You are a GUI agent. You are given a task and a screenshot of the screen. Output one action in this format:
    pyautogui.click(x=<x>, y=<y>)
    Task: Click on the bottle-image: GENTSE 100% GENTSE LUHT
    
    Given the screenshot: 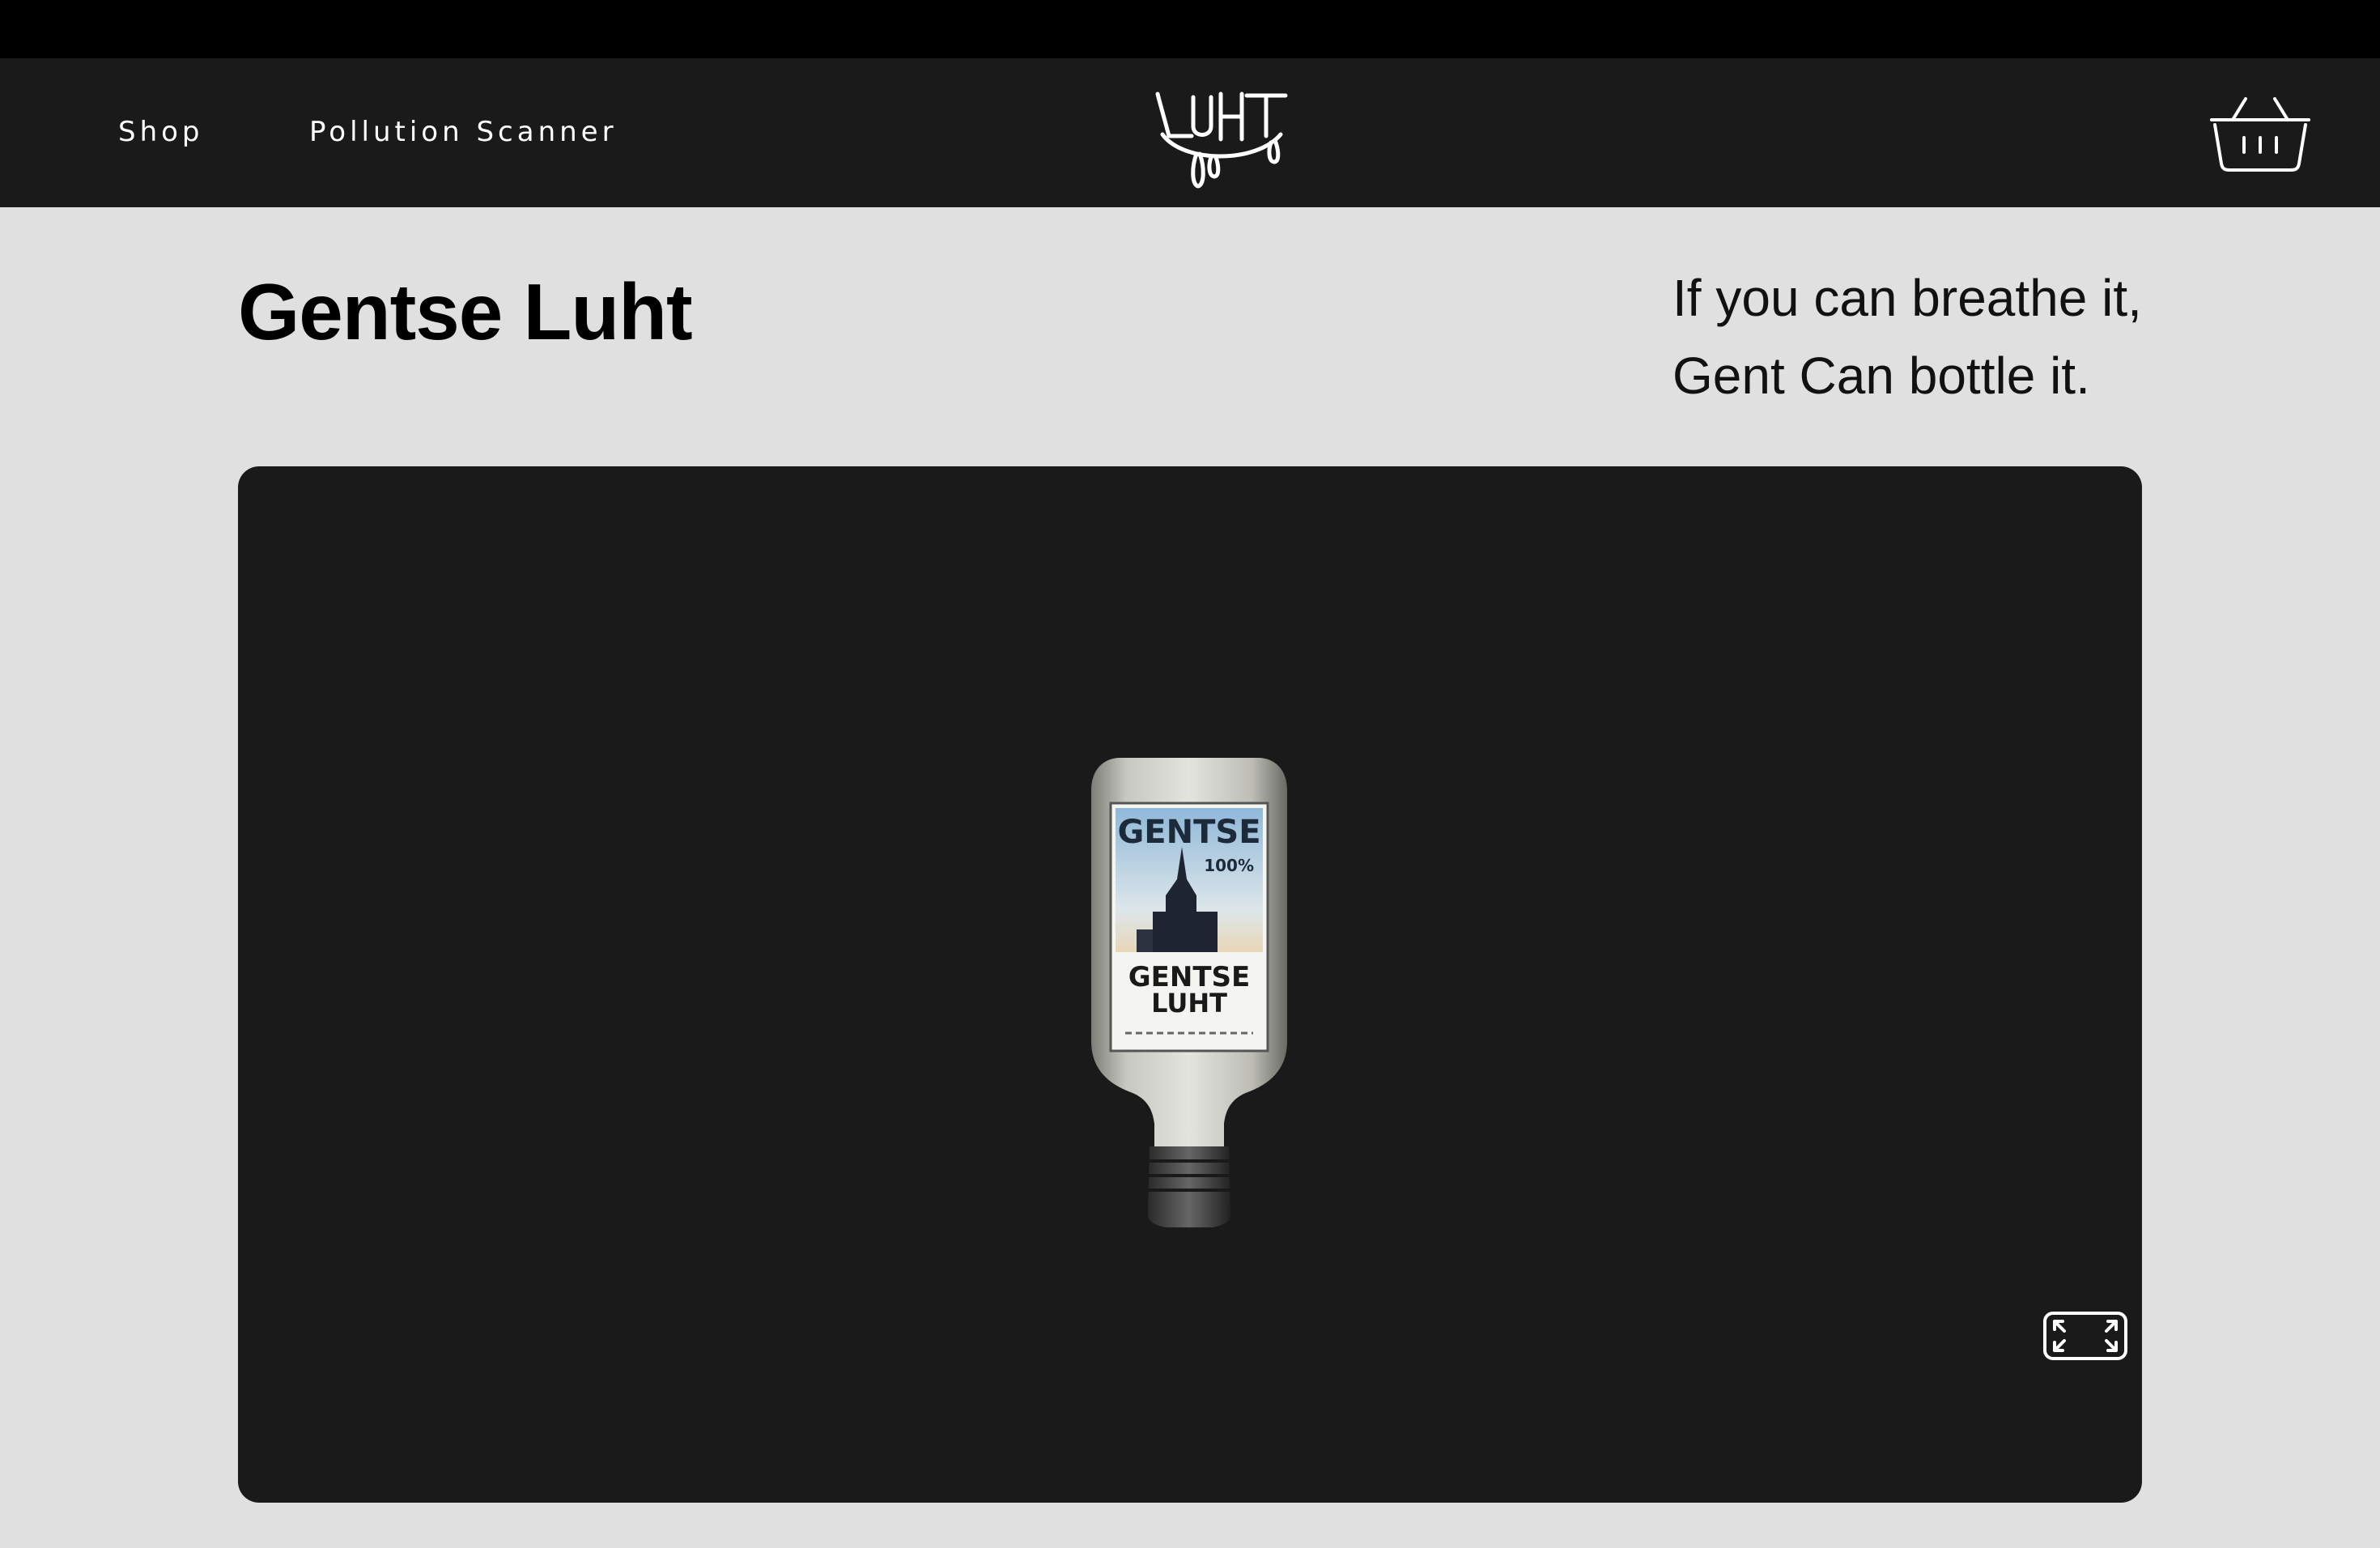 What is the action you would take?
    pyautogui.click(x=1189, y=993)
    